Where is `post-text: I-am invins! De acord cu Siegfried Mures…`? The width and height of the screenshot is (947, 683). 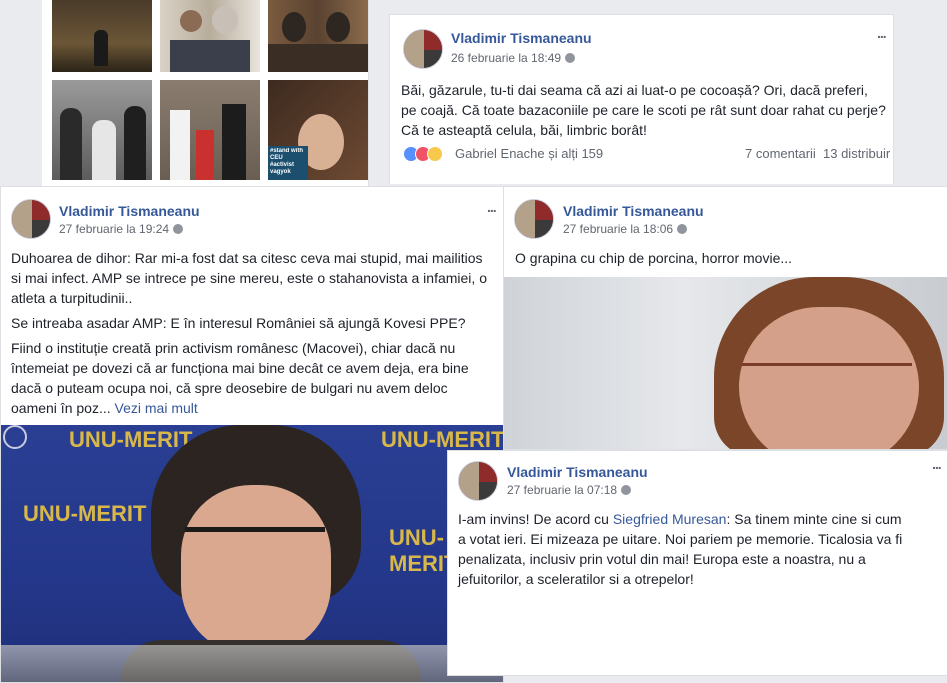 post-text: I-am invins! De acord cu Siegfried Mures… is located at coordinates (683, 549).